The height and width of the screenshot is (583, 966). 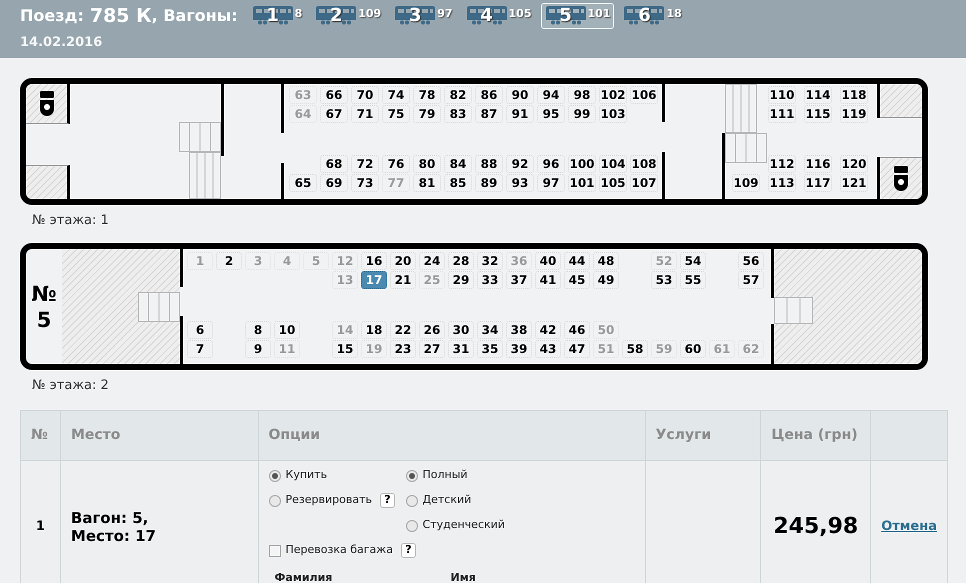 I want to click on seat: 114, so click(x=818, y=95).